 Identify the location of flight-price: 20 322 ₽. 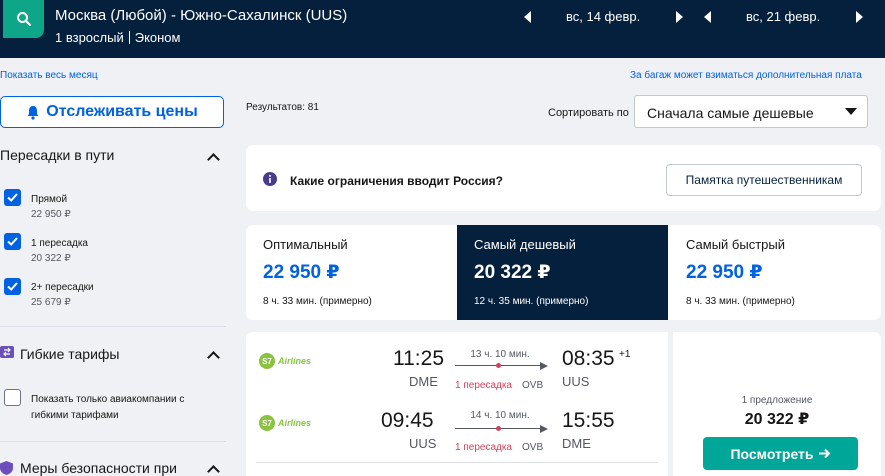
(777, 419).